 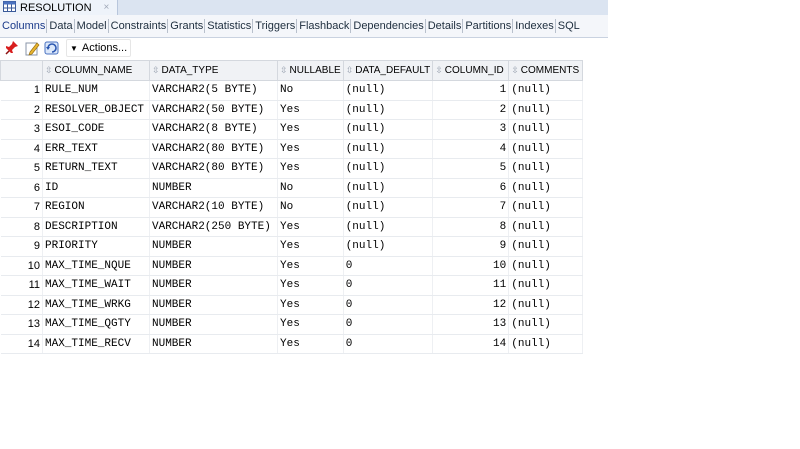 I want to click on cell-type: VARCHAR2(50 BYTE), so click(x=213, y=110).